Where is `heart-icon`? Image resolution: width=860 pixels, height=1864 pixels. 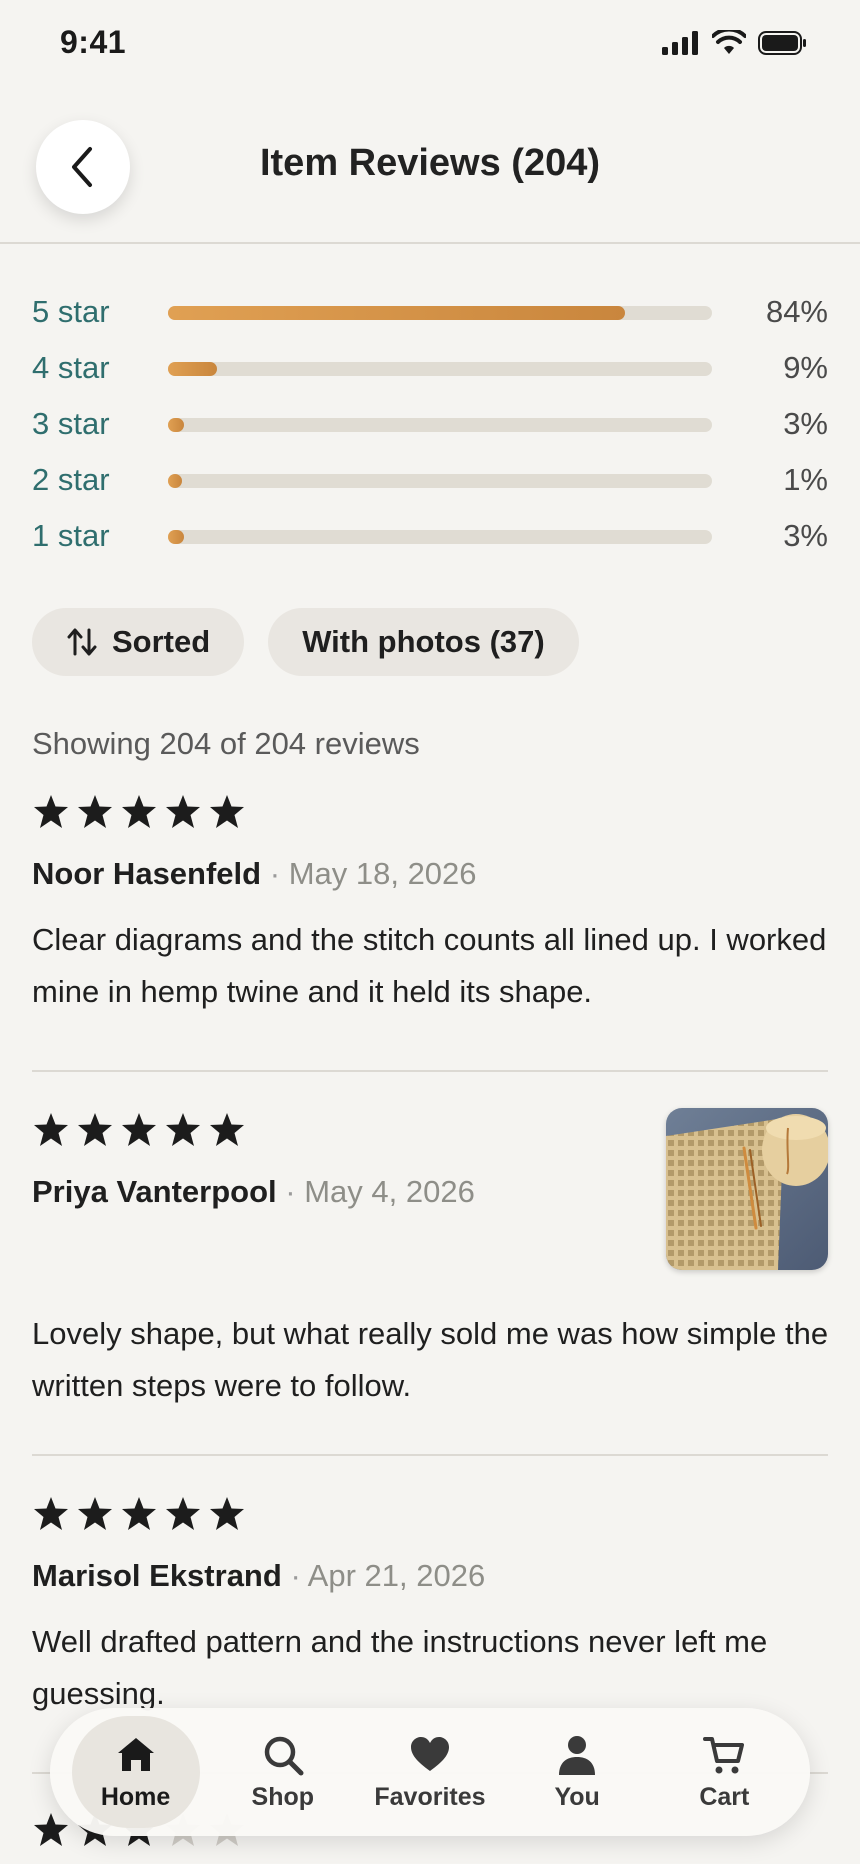
heart-icon is located at coordinates (429, 1753).